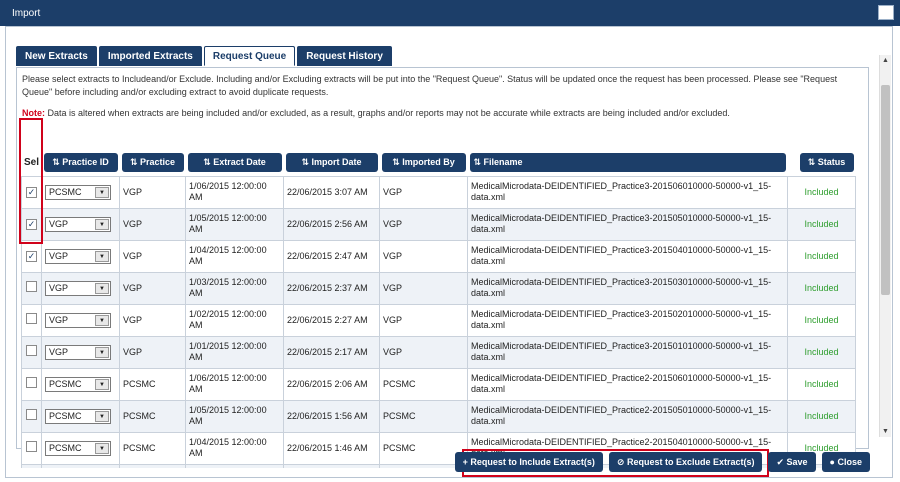 Image resolution: width=900 pixels, height=482 pixels. I want to click on header-extract-date: ⇅ Extract Date, so click(234, 163).